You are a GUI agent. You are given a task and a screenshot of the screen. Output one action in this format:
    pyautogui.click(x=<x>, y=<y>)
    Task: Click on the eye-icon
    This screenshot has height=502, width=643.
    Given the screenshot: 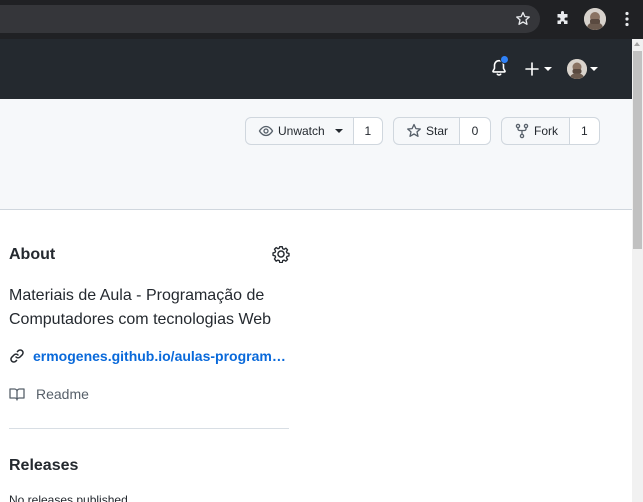 What is the action you would take?
    pyautogui.click(x=266, y=131)
    